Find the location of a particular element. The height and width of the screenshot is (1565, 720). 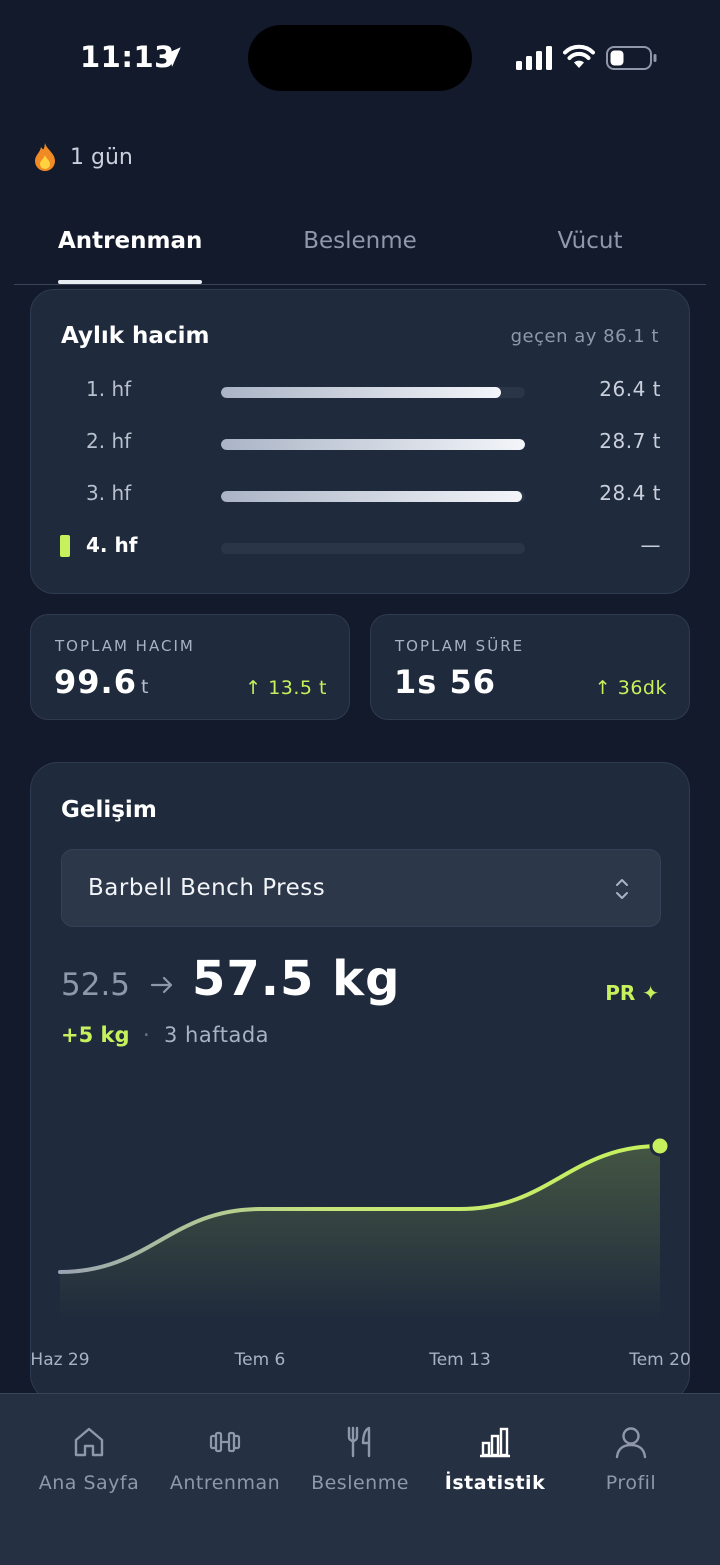

nav-item-nutrition: Beslenme is located at coordinates (360, 1459).